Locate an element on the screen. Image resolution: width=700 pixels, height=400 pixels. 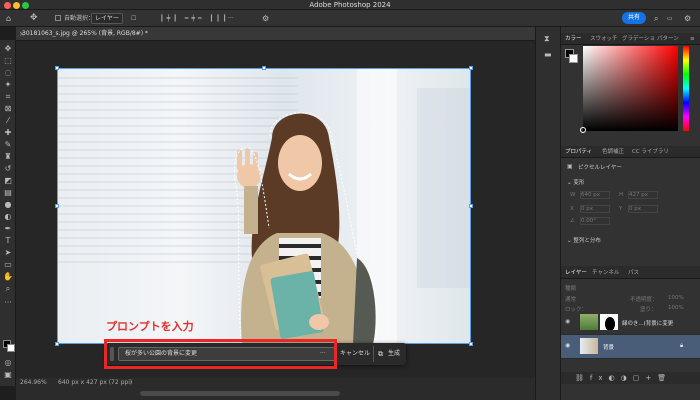
height-value: 427 px is located at coordinates (638, 195).